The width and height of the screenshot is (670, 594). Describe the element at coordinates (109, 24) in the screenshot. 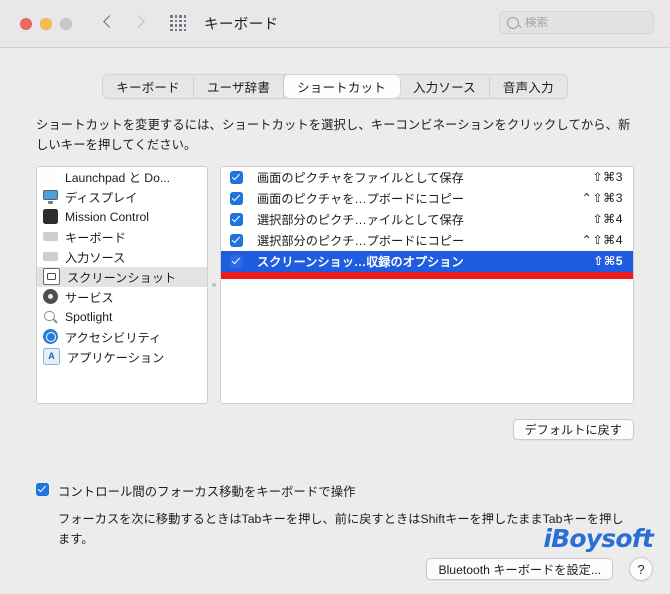

I see `back-icon` at that location.